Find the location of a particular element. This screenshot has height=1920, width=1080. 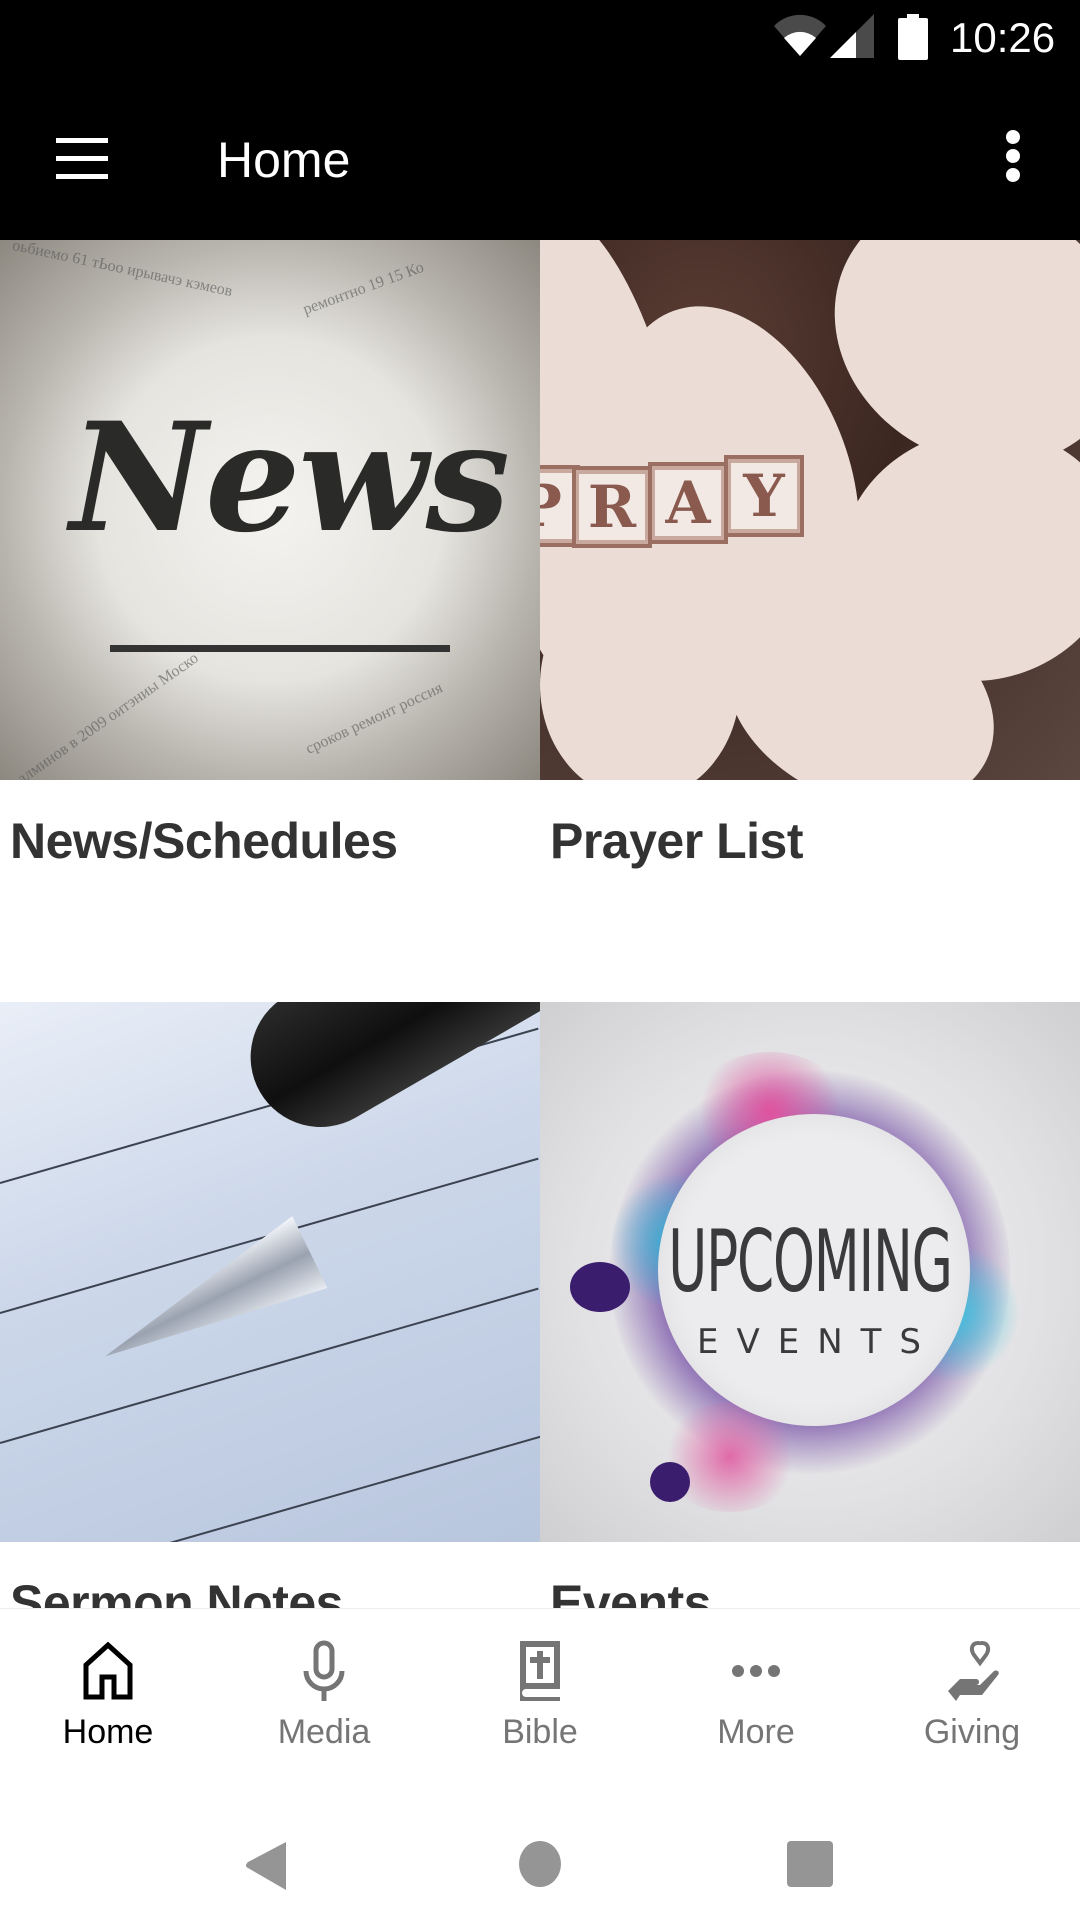

sermon-notes-image is located at coordinates (270, 1272).